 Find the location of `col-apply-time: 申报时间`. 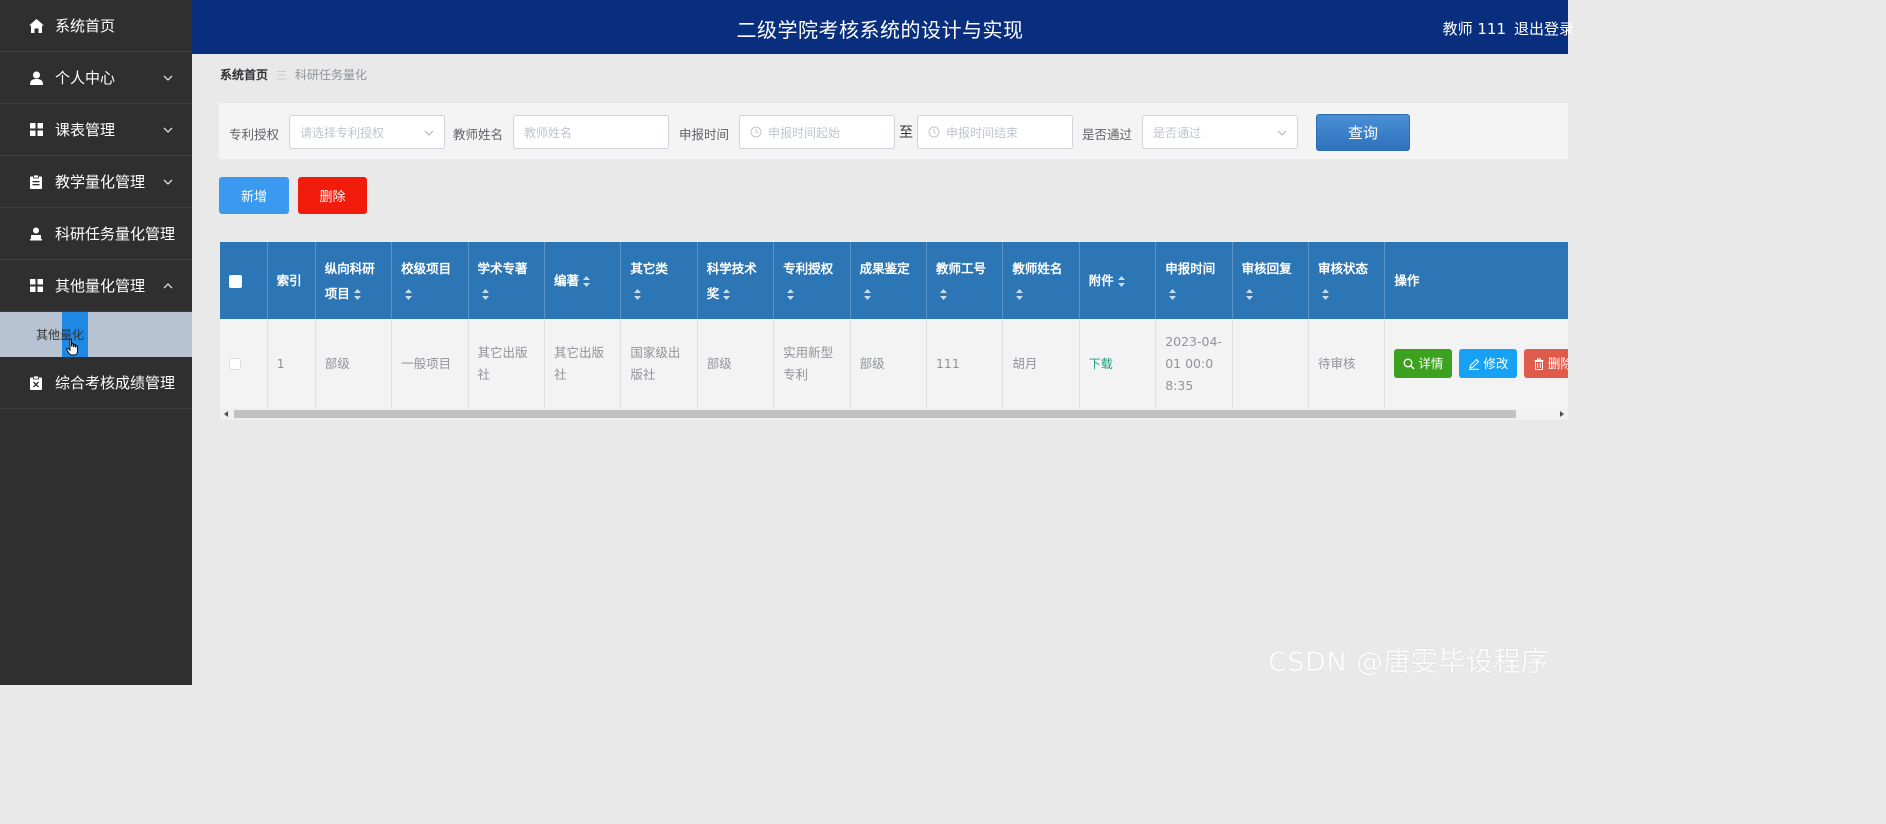

col-apply-time: 申报时间 is located at coordinates (1194, 280).